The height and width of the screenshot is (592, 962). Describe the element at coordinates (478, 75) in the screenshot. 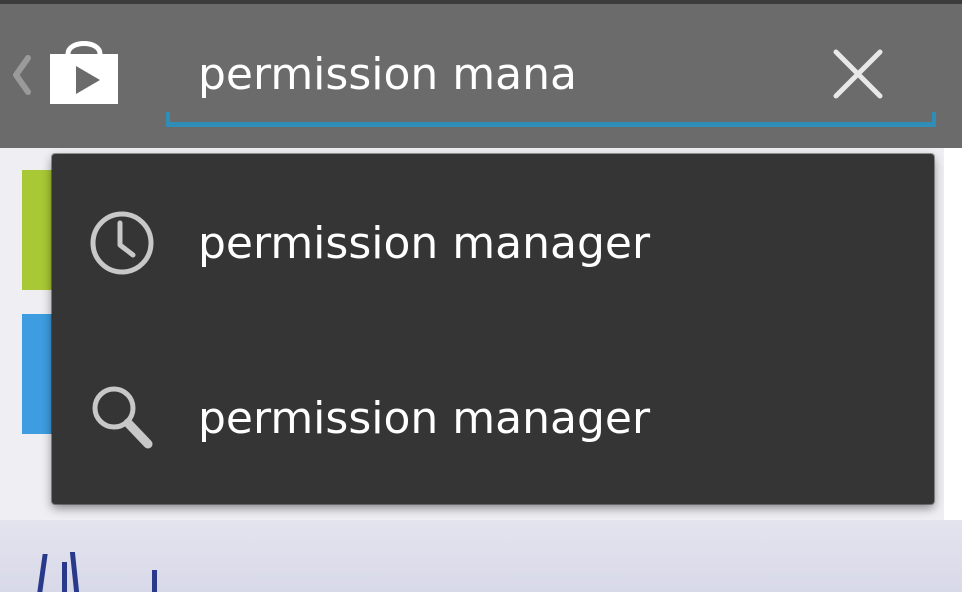

I see `search-input` at that location.